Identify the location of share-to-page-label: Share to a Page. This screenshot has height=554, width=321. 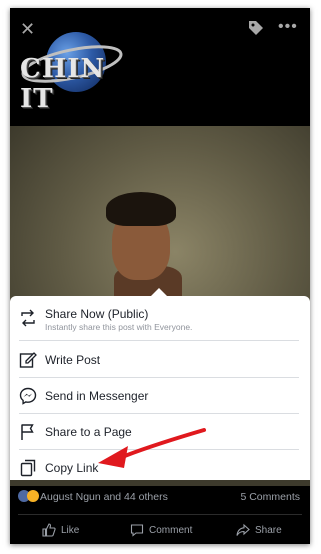
(88, 432).